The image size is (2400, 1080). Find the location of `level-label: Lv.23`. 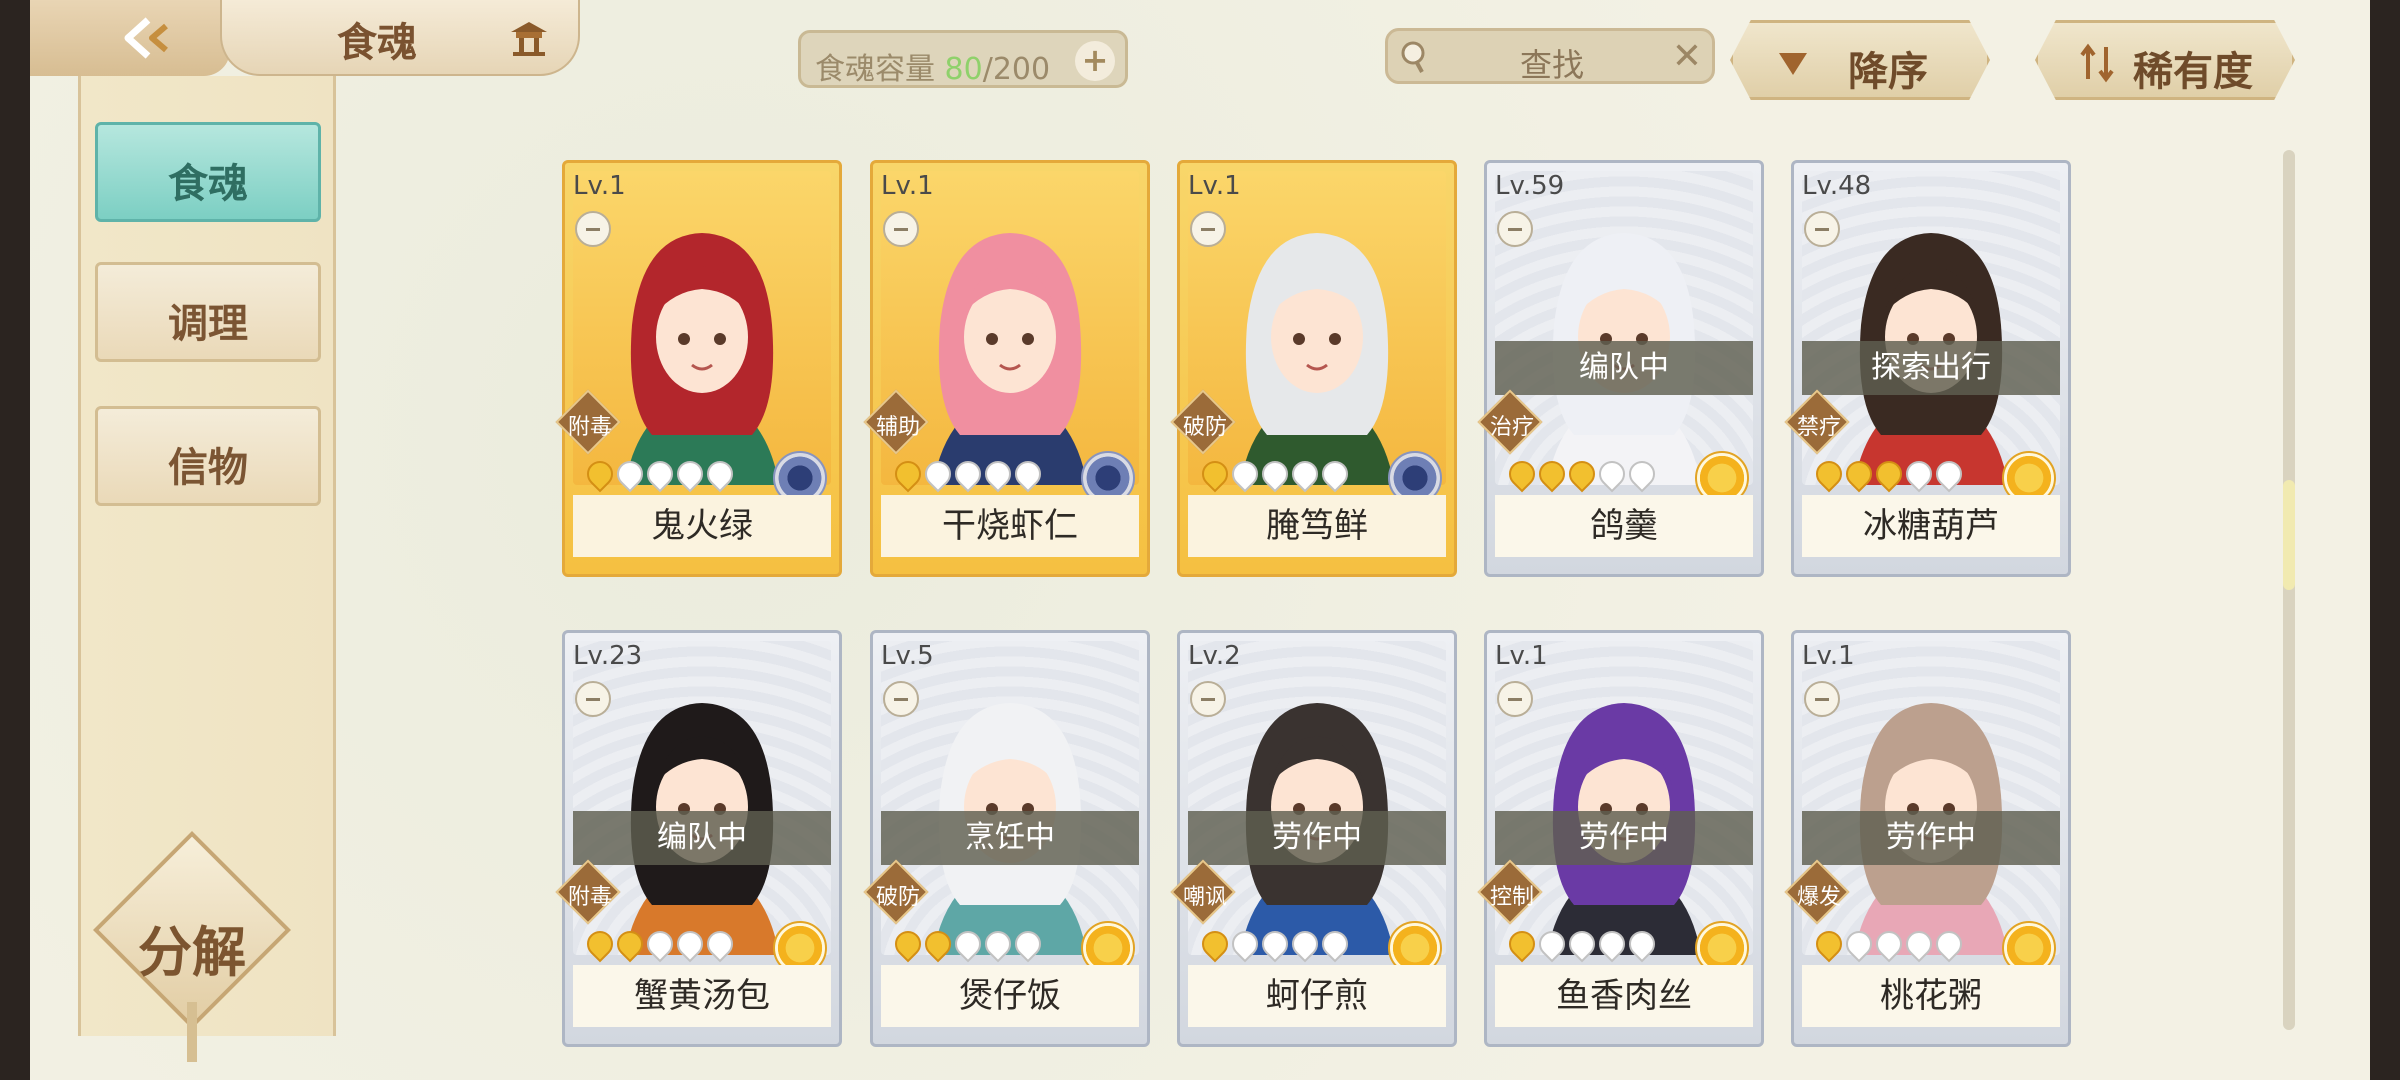

level-label: Lv.23 is located at coordinates (608, 656).